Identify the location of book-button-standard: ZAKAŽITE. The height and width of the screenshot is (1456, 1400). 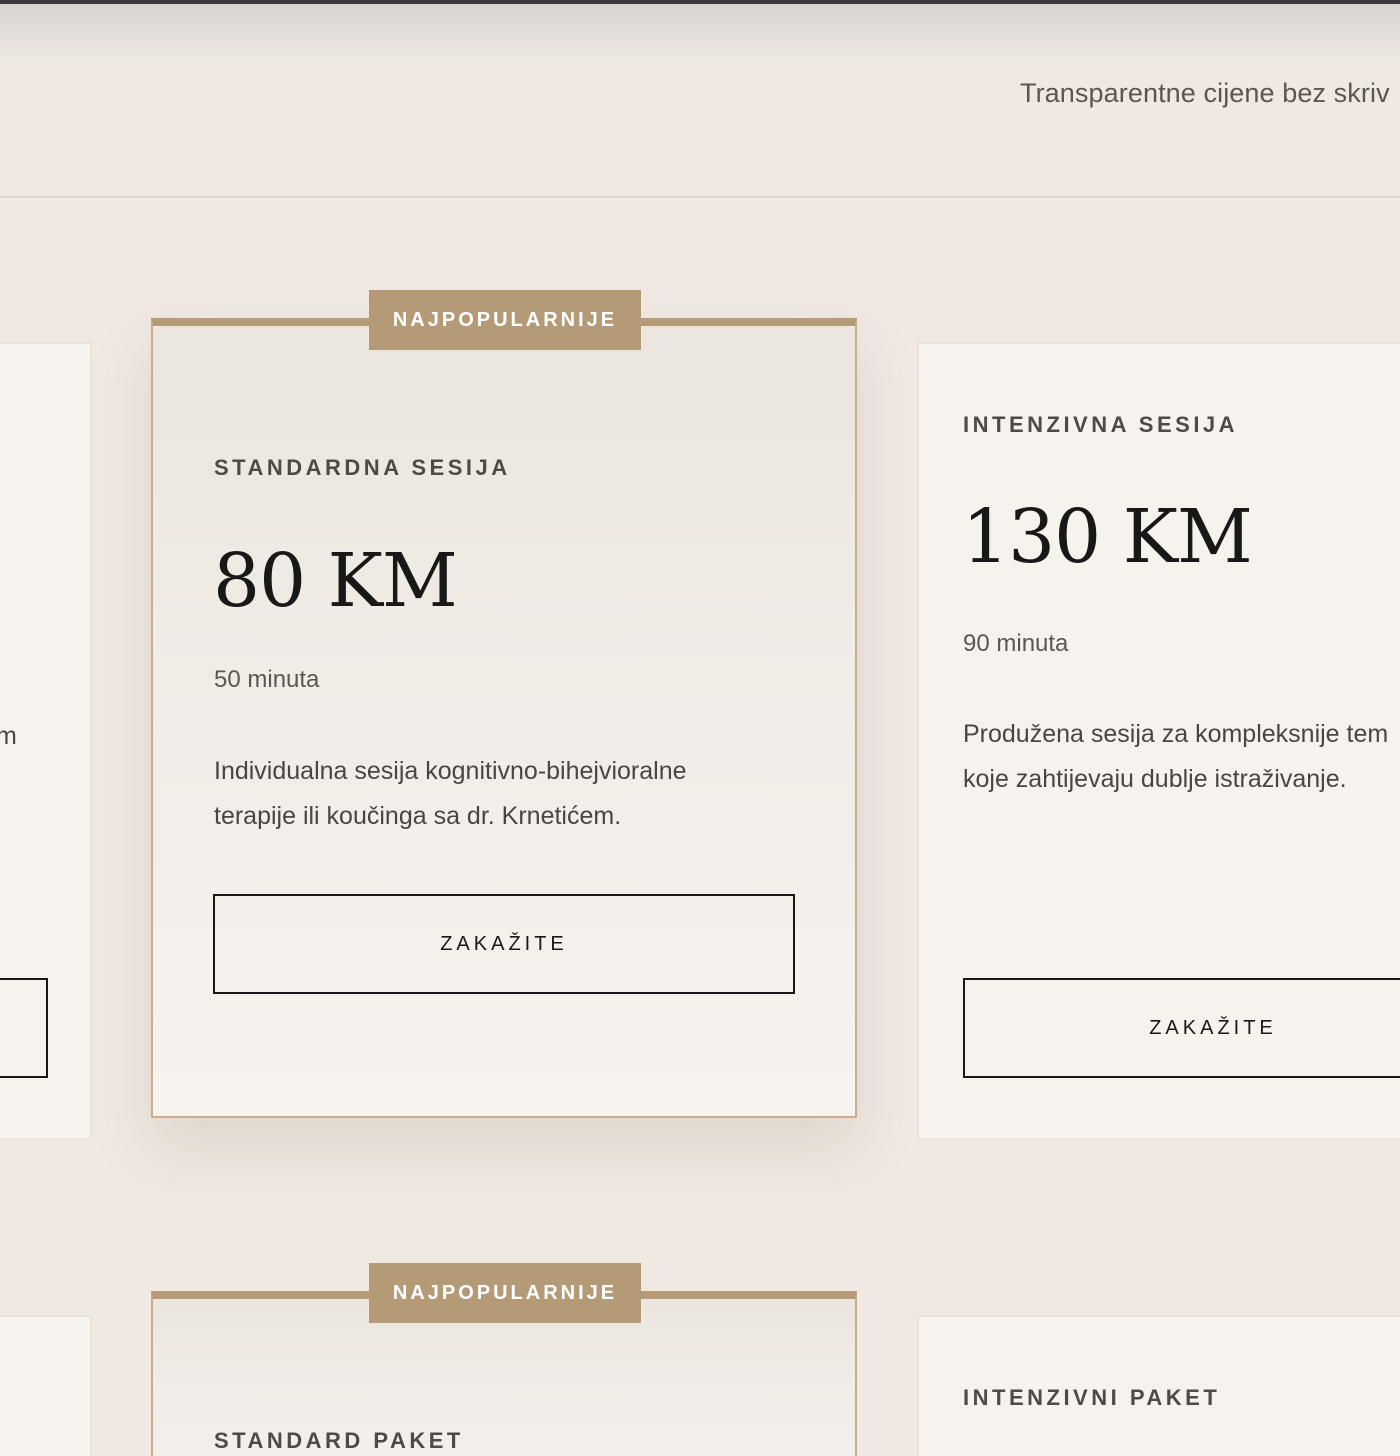
(504, 944).